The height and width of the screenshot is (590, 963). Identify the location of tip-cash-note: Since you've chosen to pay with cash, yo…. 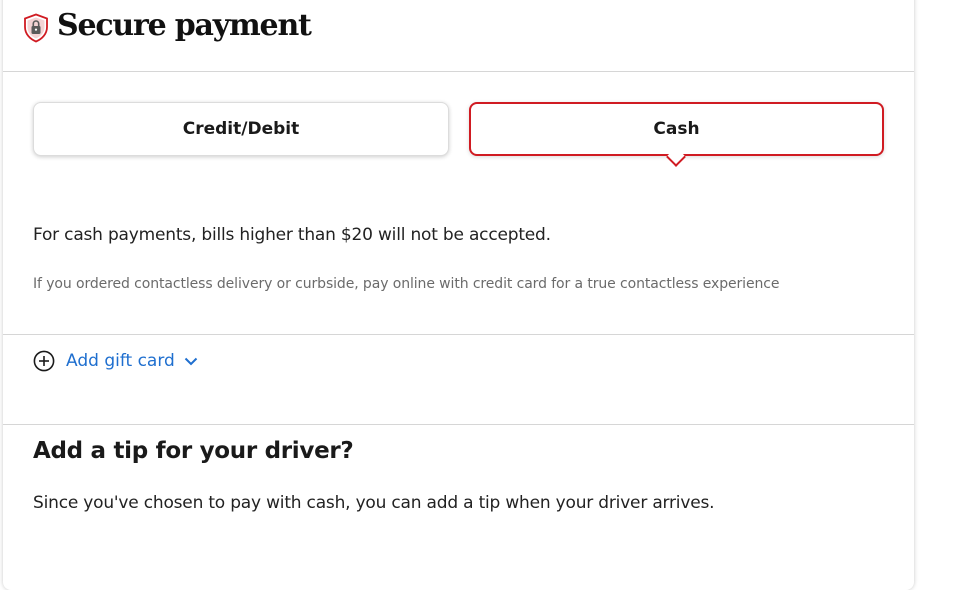
(374, 503).